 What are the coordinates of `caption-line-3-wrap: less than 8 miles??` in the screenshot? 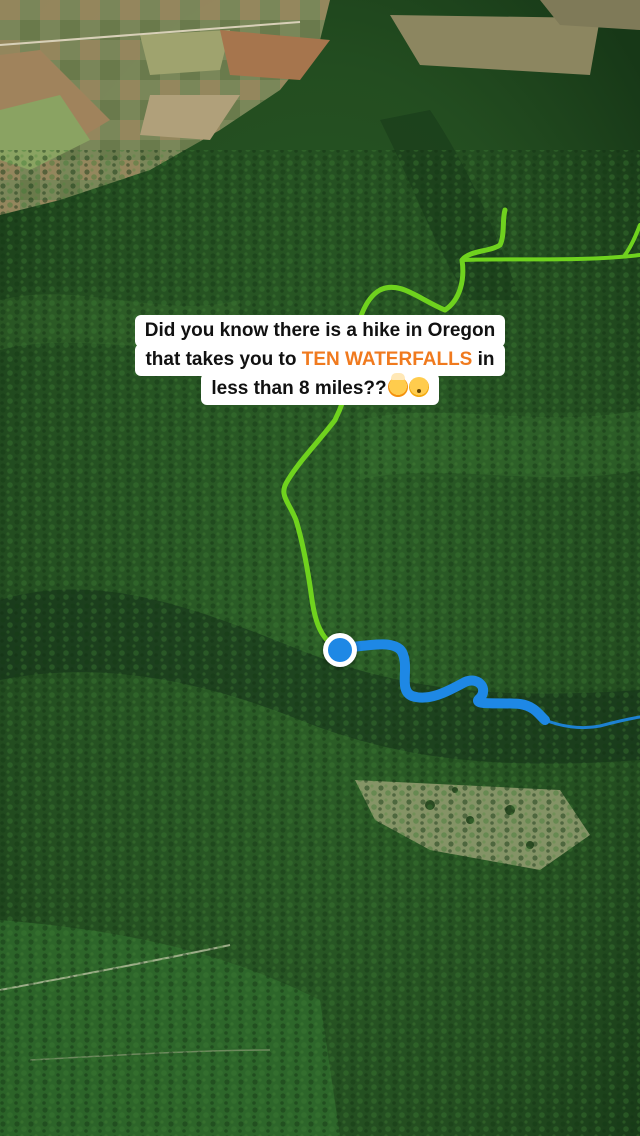 It's located at (320, 389).